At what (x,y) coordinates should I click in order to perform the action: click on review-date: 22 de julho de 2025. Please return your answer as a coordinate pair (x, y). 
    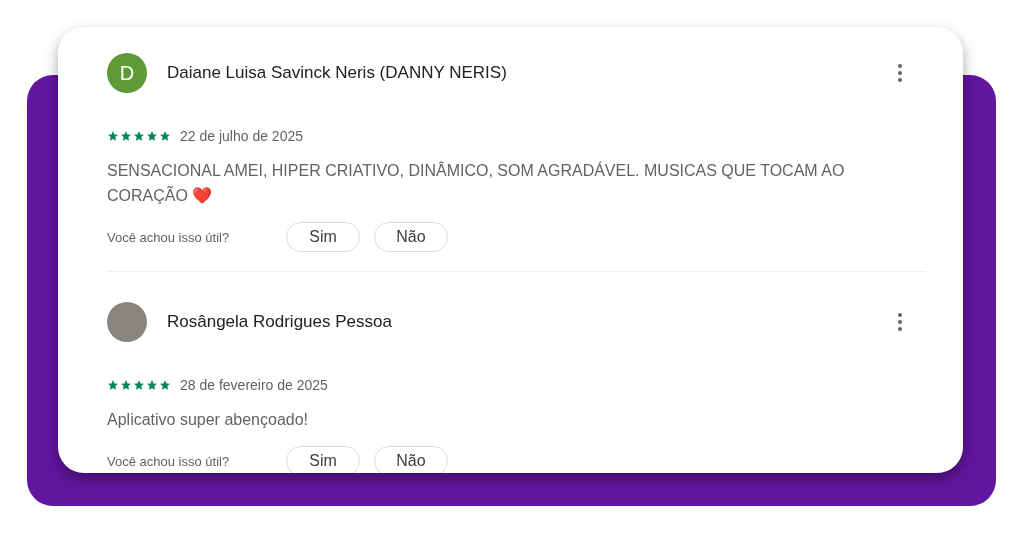
    Looking at the image, I should click on (241, 136).